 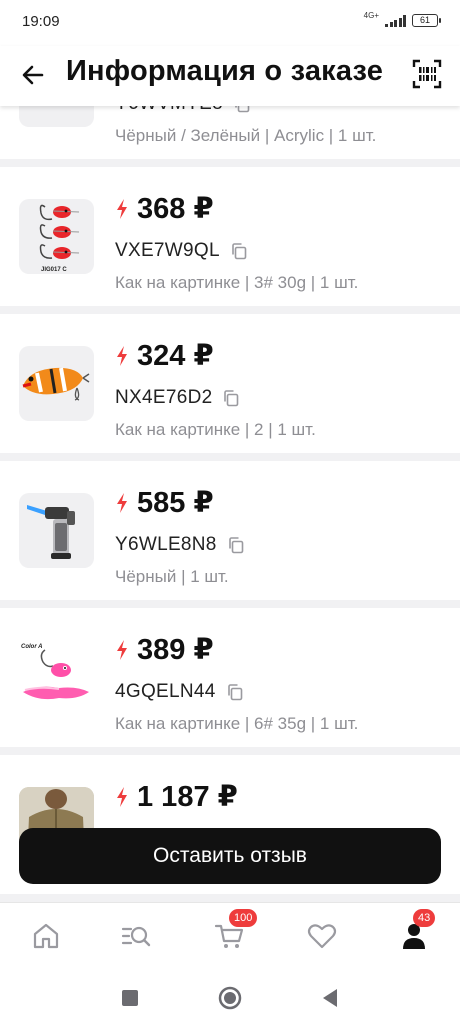 I want to click on back-arrow-icon, so click(x=33, y=75).